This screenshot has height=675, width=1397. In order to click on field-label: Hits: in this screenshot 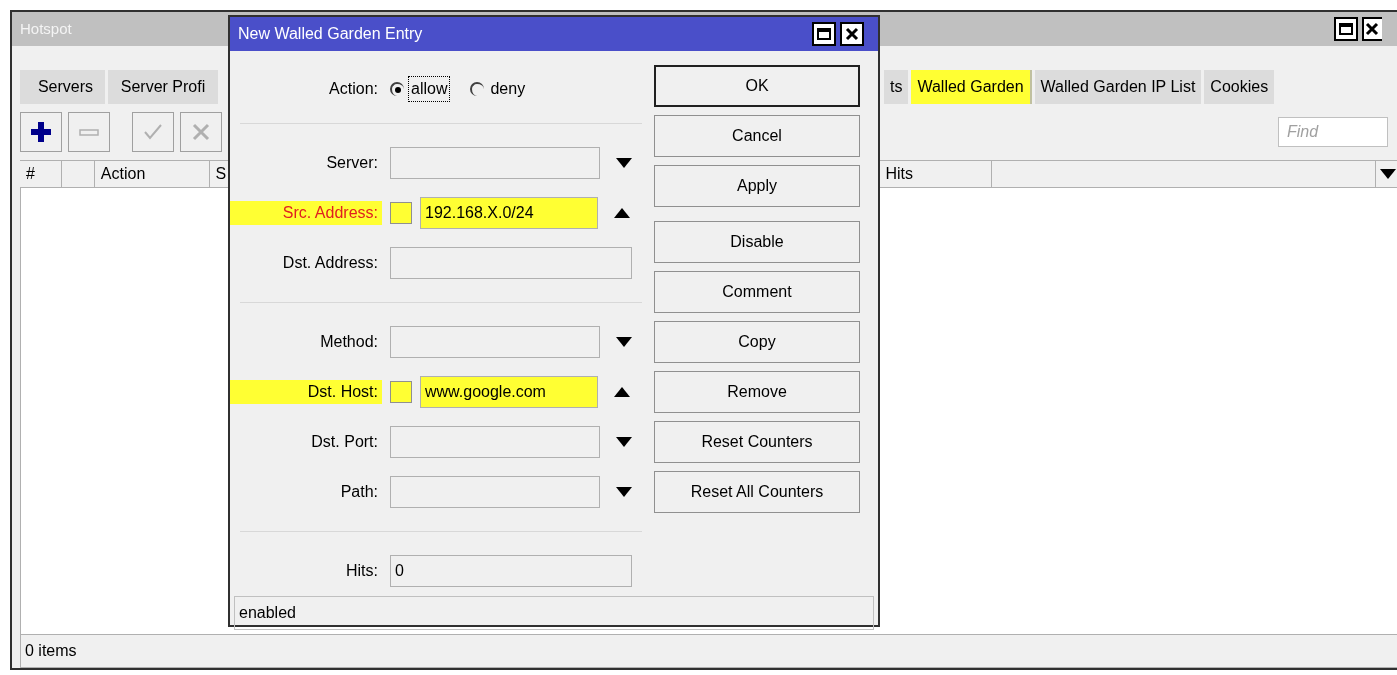, I will do `click(362, 571)`.